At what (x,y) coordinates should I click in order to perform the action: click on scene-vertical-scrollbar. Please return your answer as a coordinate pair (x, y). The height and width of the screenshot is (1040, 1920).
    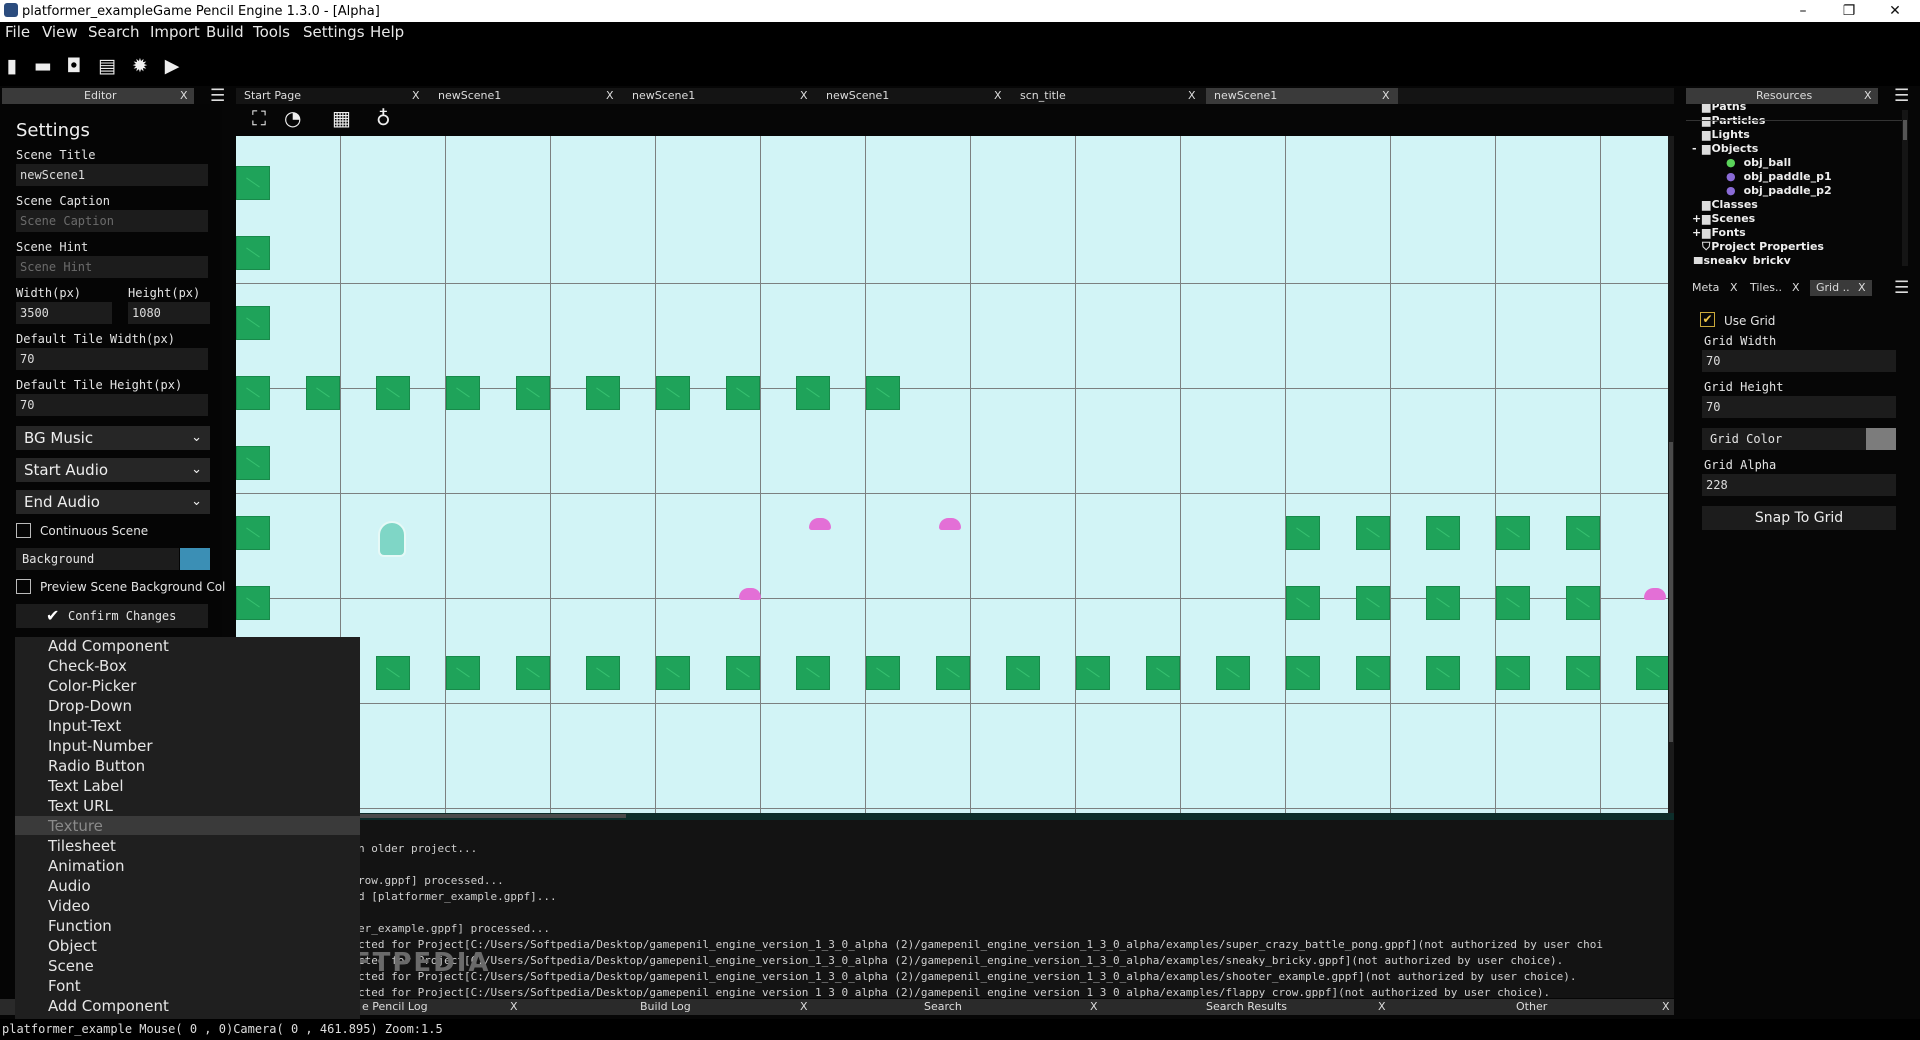
    Looking at the image, I should click on (1671, 474).